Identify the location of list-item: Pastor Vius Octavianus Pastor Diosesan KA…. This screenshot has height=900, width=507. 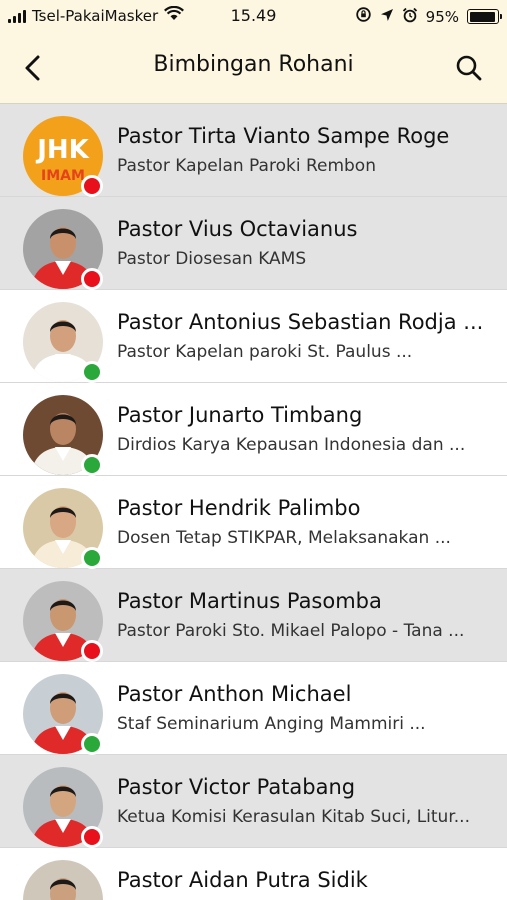
(253, 243).